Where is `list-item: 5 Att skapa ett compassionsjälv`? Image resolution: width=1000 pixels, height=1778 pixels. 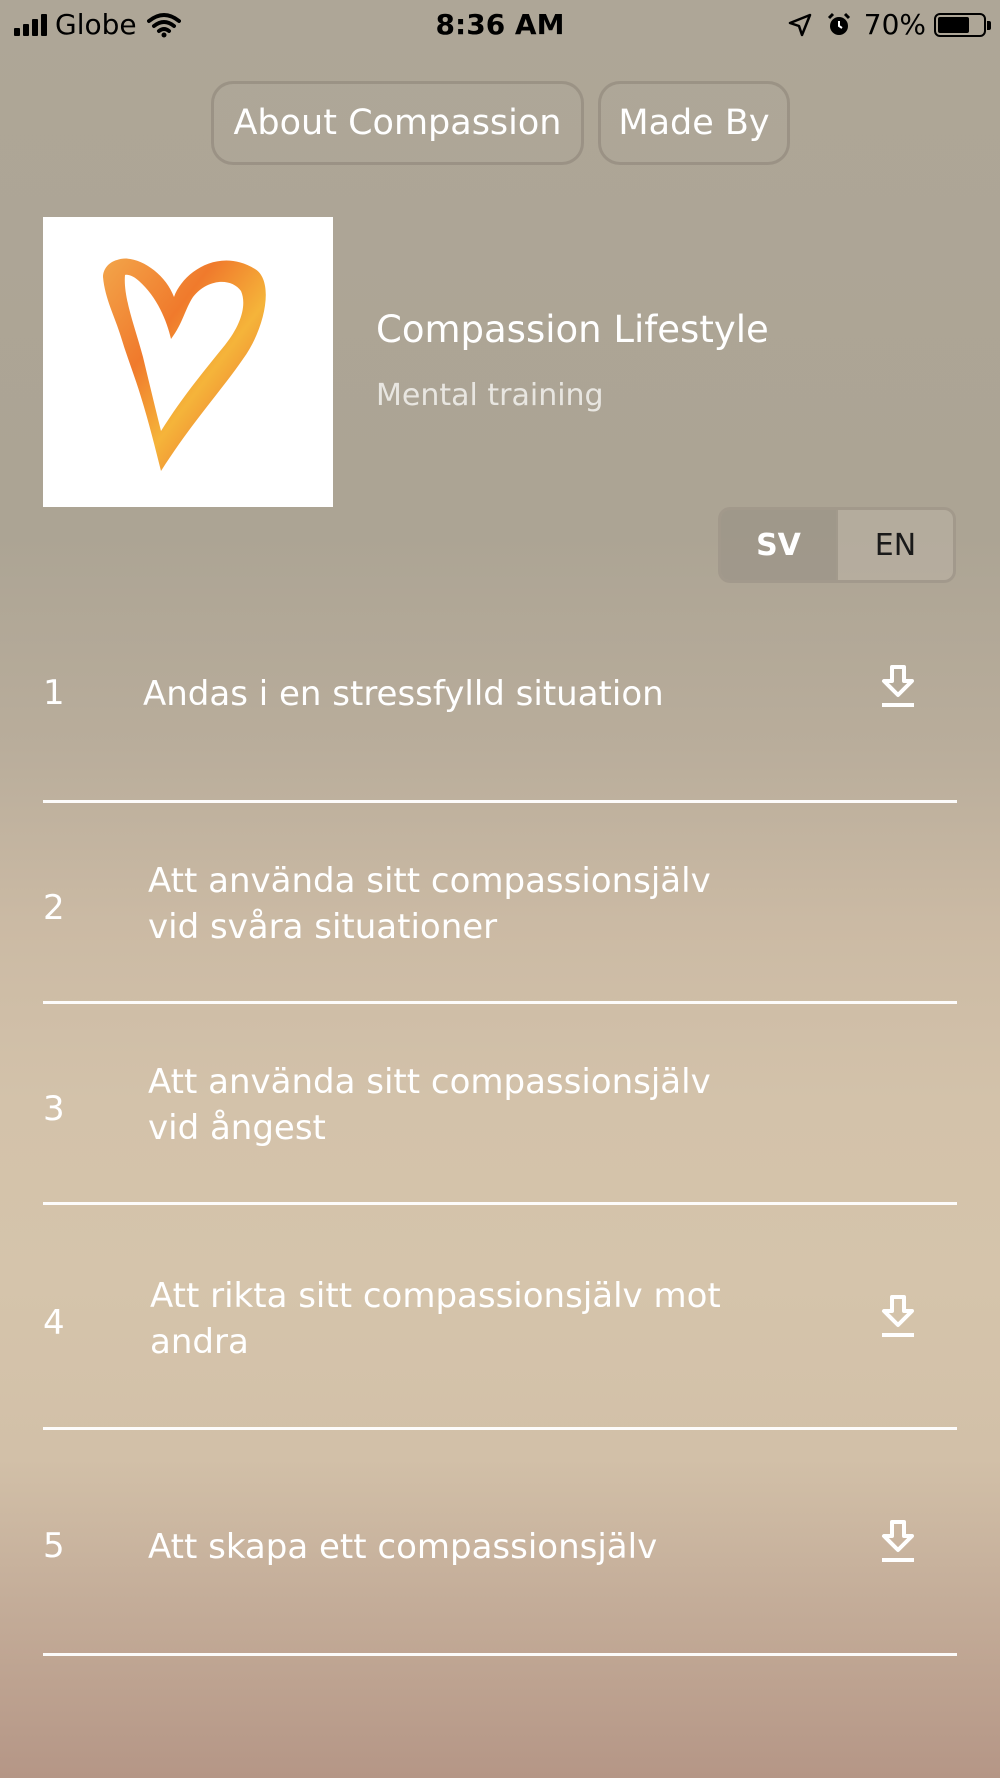 list-item: 5 Att skapa ett compassionsjälv is located at coordinates (500, 1548).